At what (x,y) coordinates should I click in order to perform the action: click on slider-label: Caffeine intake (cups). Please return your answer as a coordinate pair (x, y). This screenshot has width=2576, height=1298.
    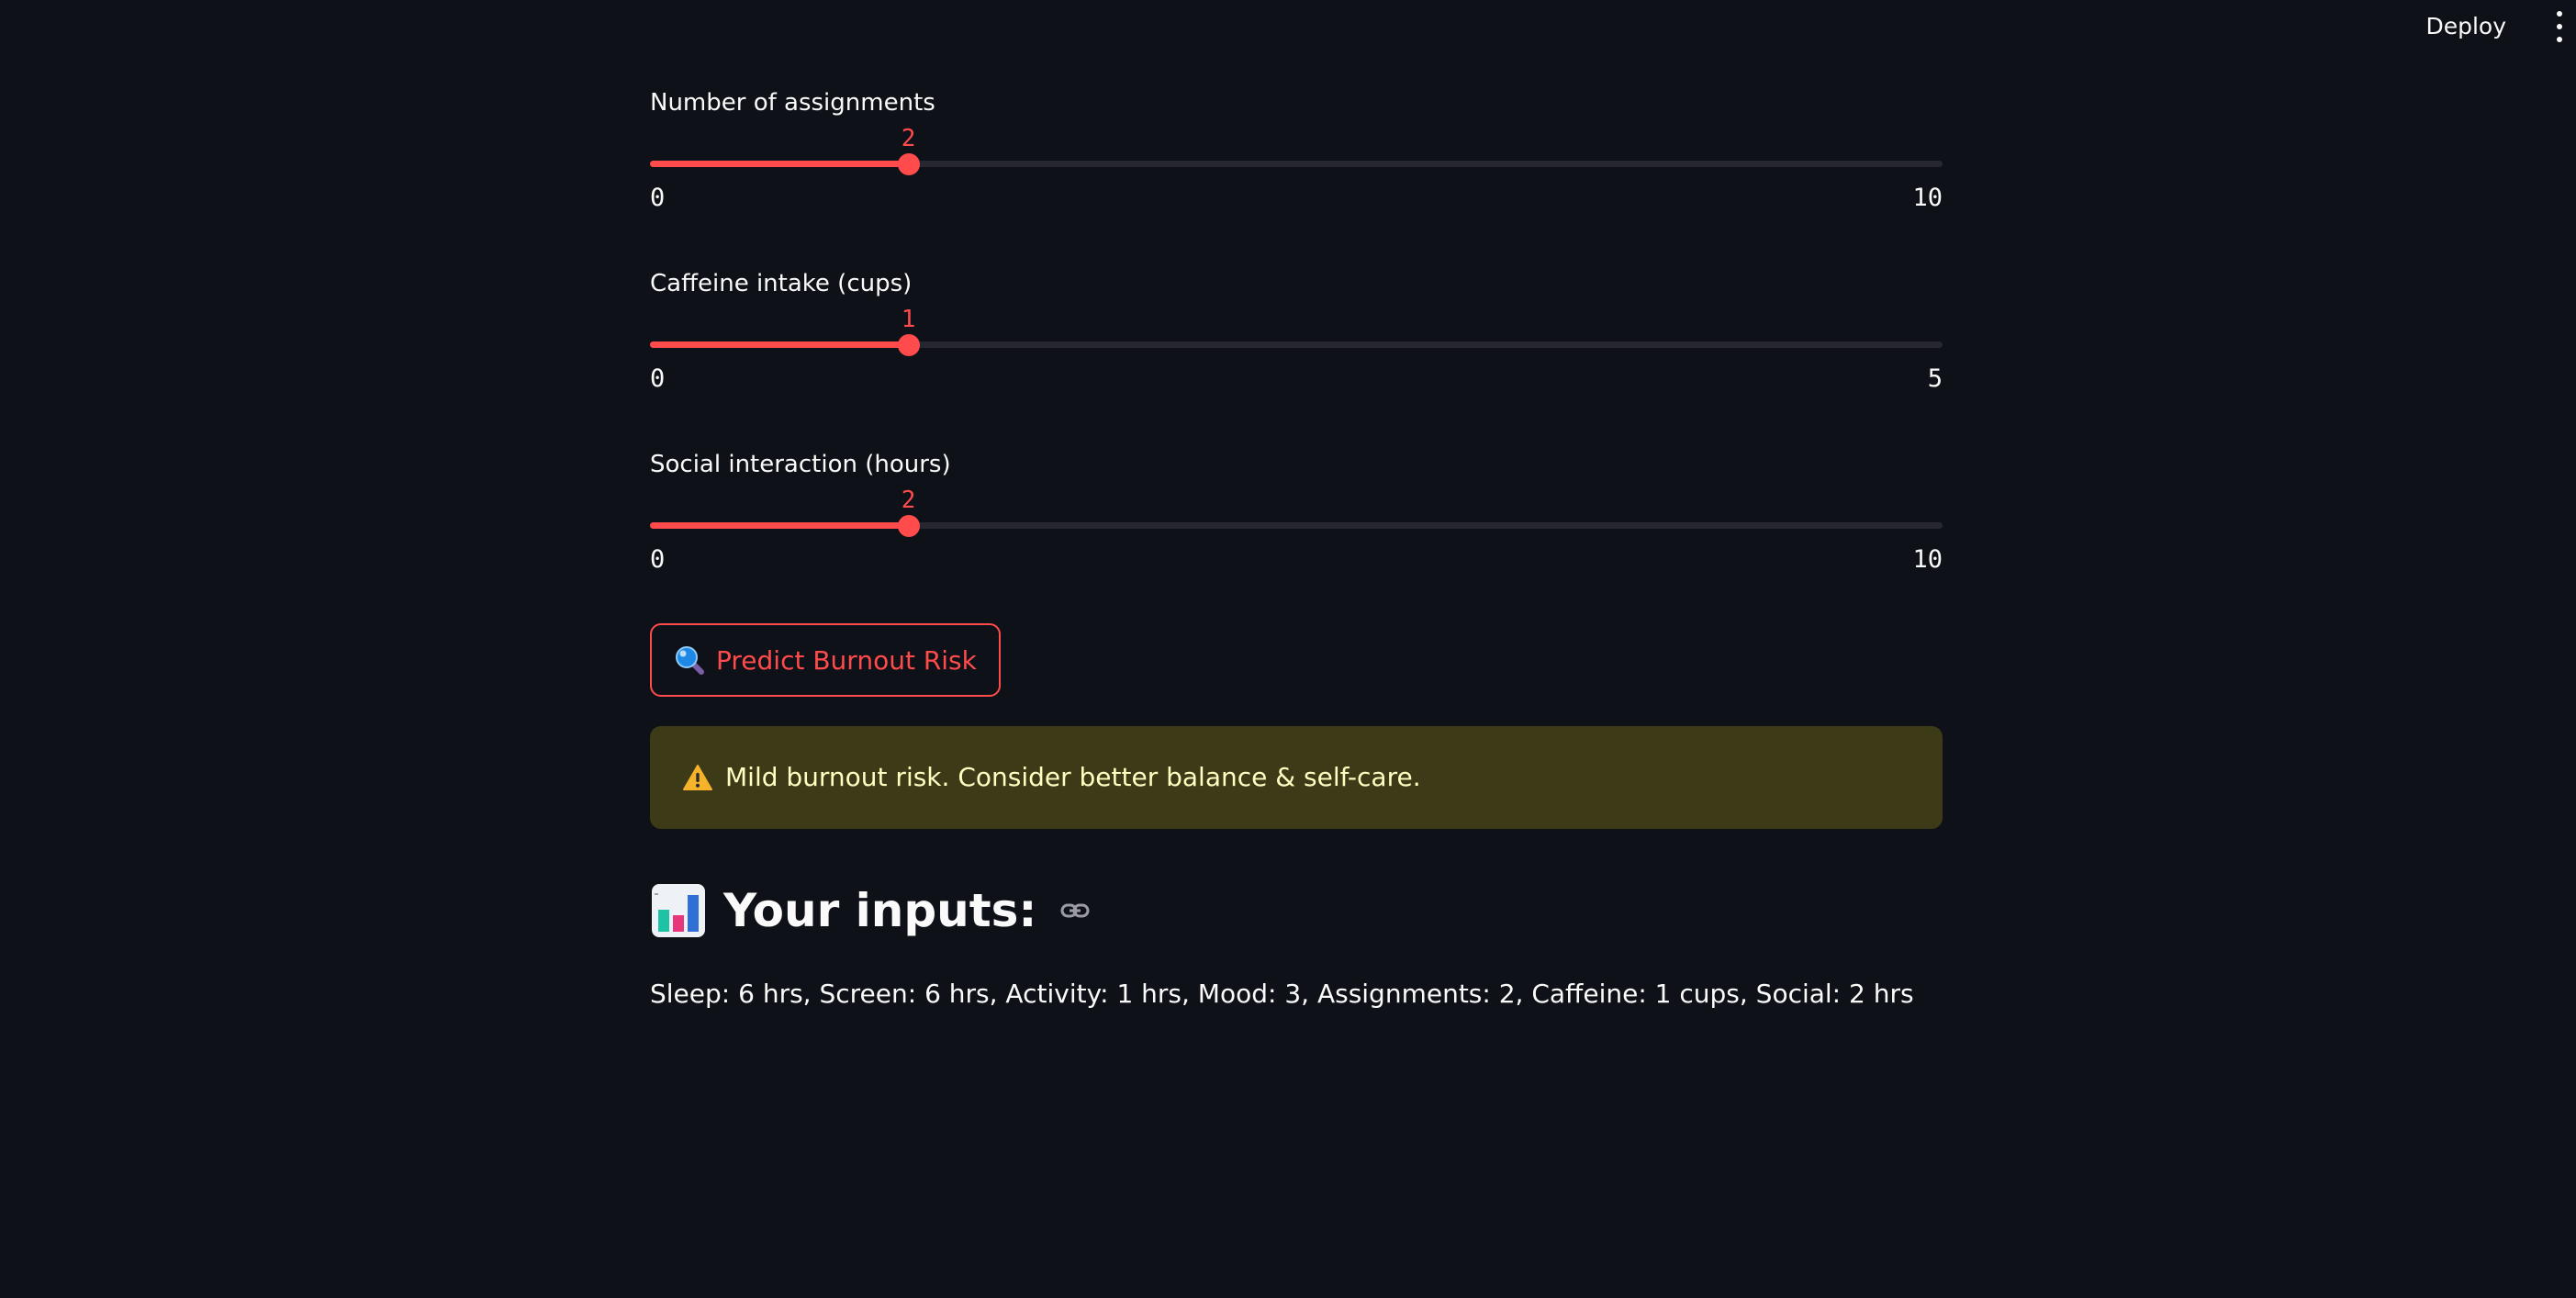
    Looking at the image, I should click on (781, 284).